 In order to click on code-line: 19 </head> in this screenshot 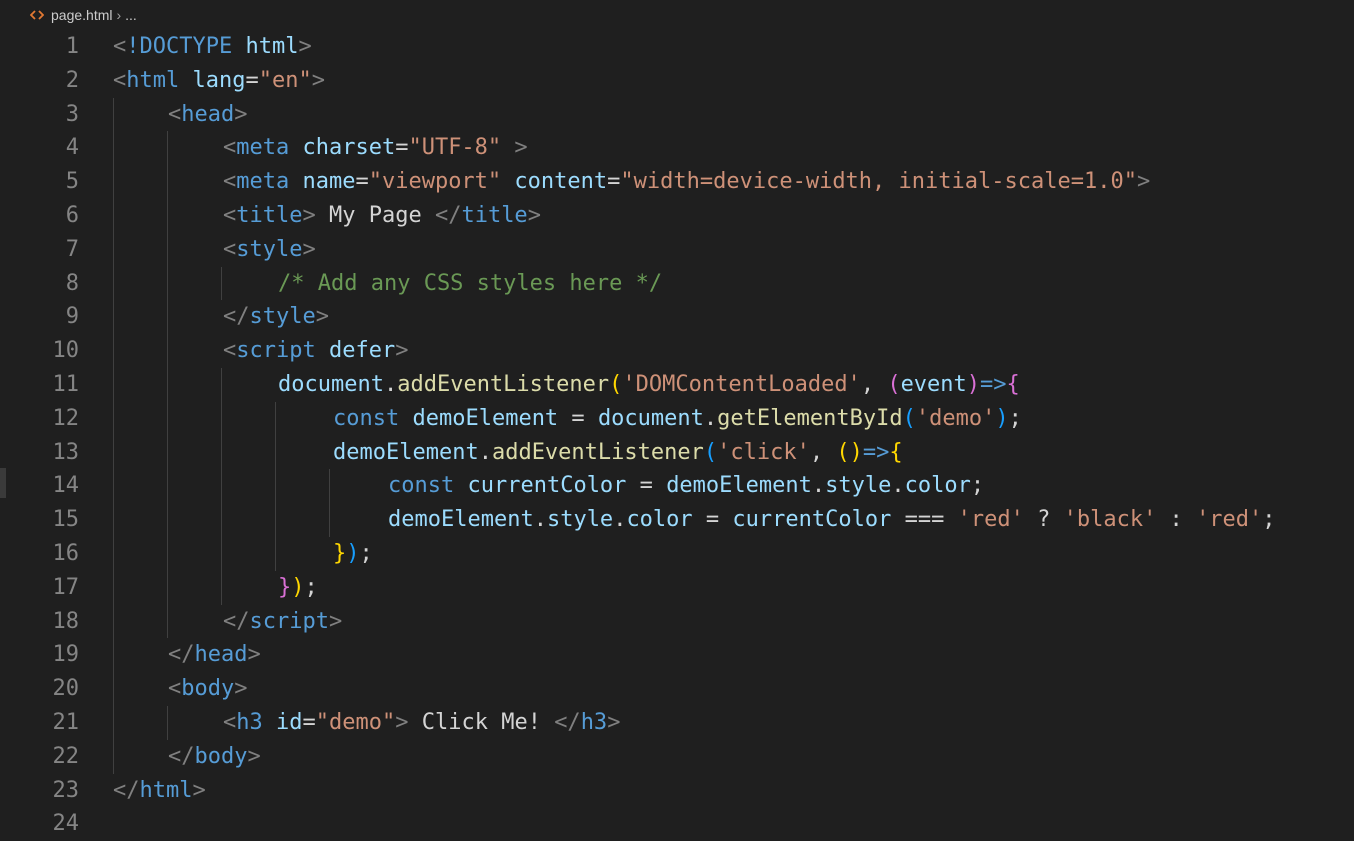, I will do `click(677, 655)`.